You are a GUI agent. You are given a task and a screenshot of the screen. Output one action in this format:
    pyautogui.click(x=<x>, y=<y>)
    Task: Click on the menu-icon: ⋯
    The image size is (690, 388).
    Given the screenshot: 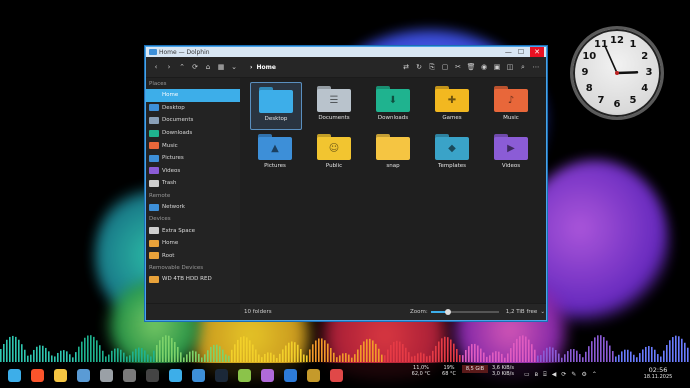 What is the action you would take?
    pyautogui.click(x=536, y=67)
    